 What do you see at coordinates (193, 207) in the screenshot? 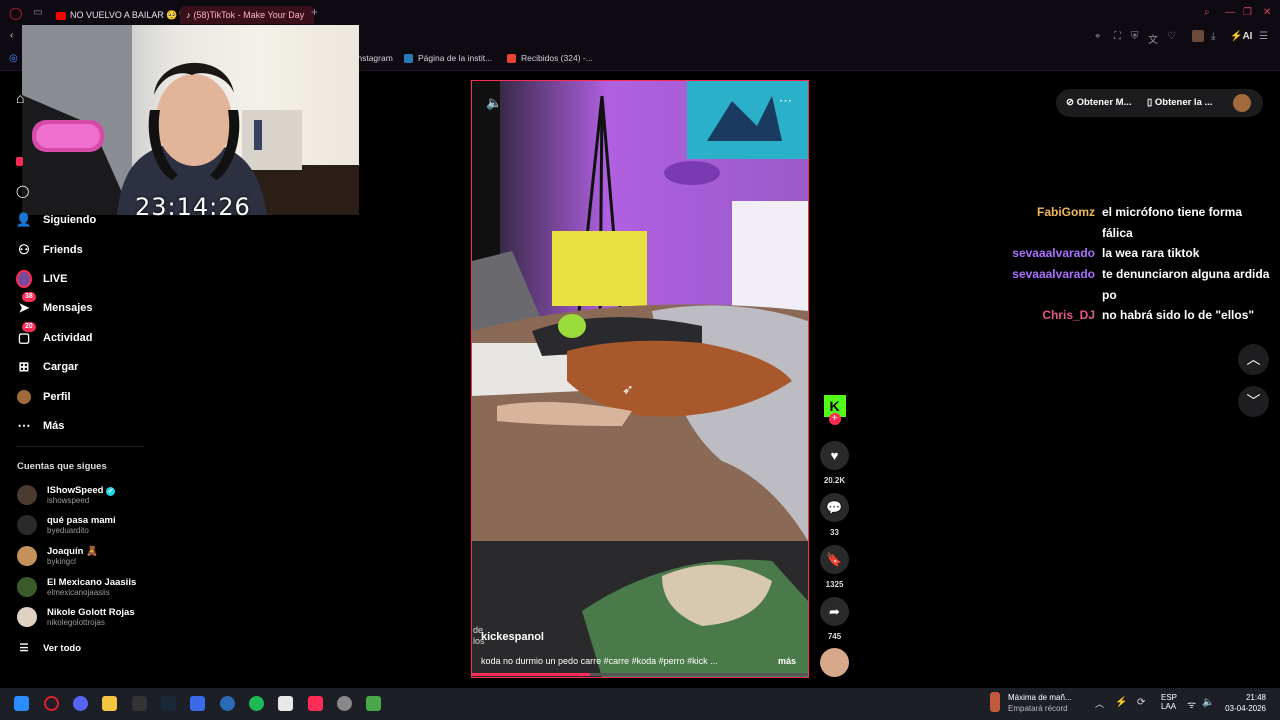
I see `stream-clock: 23:14:26` at bounding box center [193, 207].